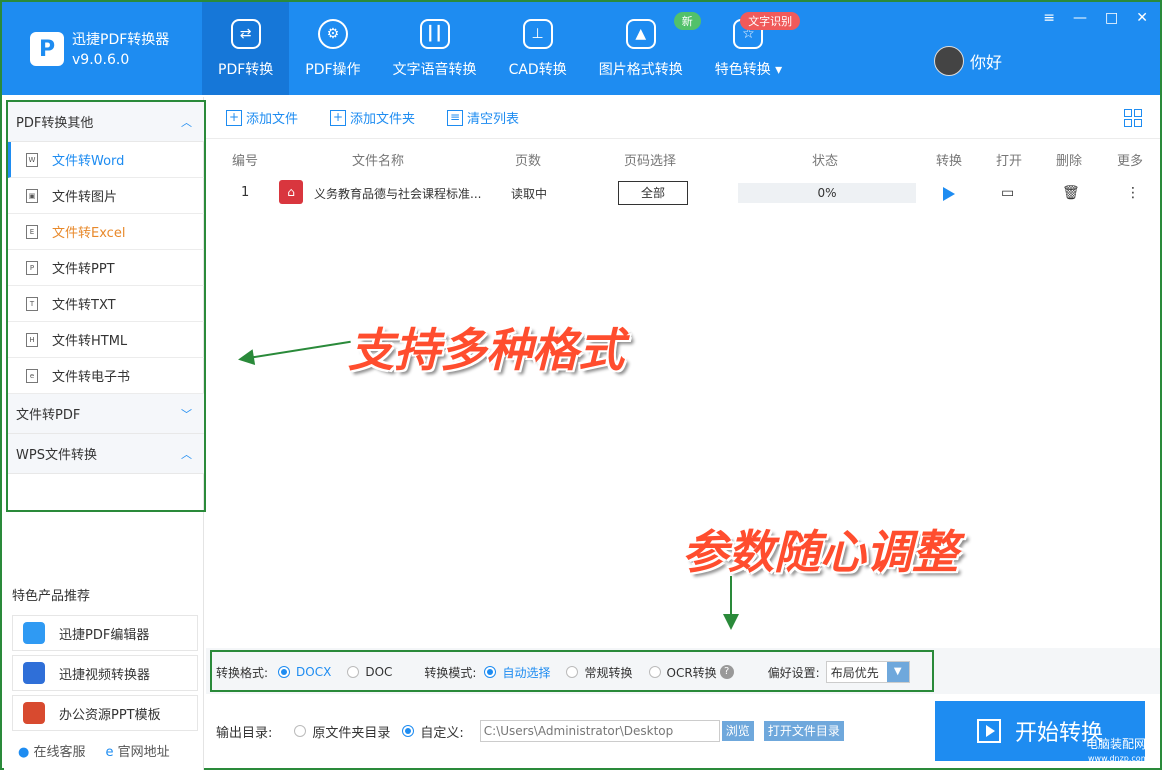  Describe the element at coordinates (262, 117) in the screenshot. I see `add-file-button: + 添加文件` at that location.